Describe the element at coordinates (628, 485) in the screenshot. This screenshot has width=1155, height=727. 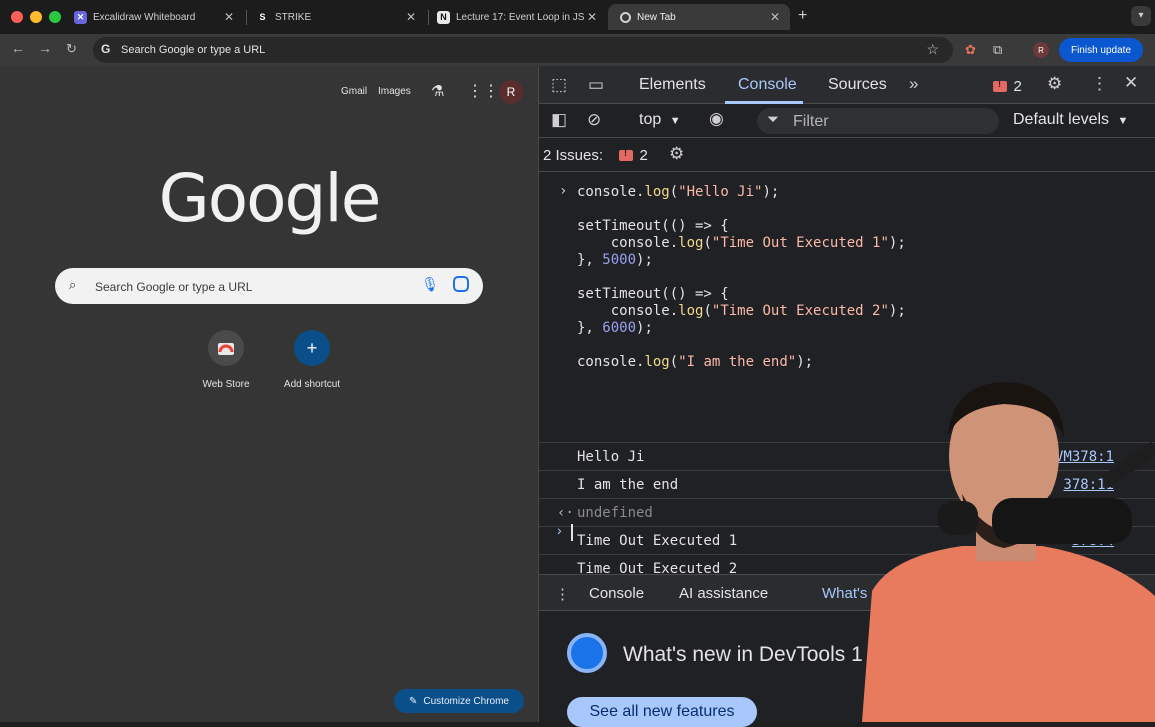
I see `log-text: I am the end` at that location.